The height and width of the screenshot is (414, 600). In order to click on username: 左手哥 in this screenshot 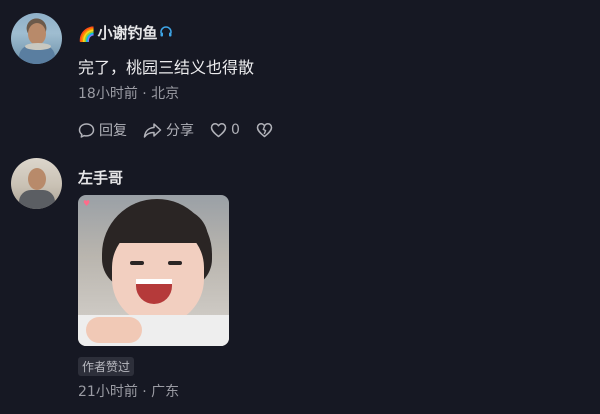, I will do `click(100, 177)`.